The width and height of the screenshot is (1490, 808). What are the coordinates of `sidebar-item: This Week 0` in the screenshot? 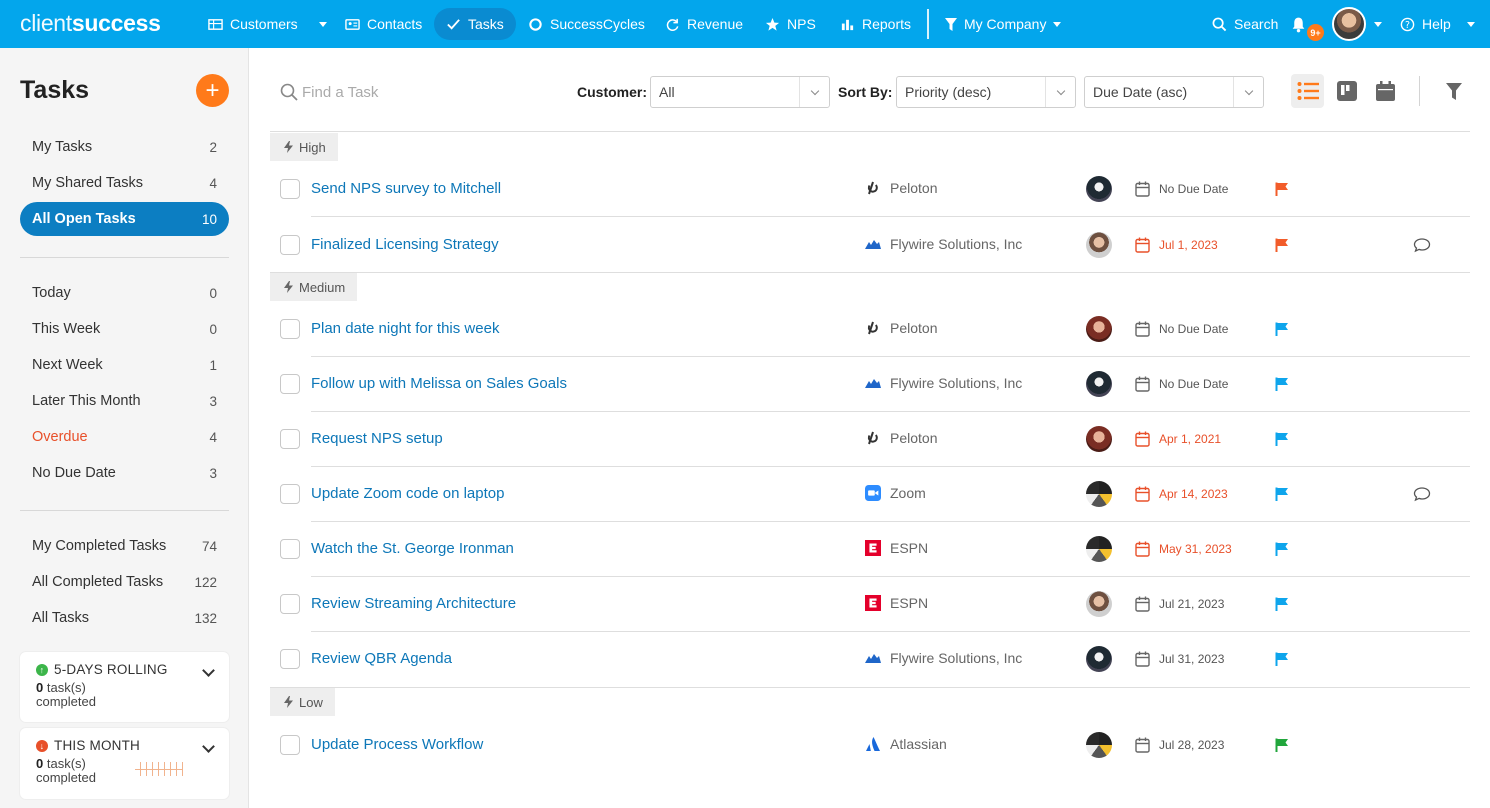 It's located at (124, 329).